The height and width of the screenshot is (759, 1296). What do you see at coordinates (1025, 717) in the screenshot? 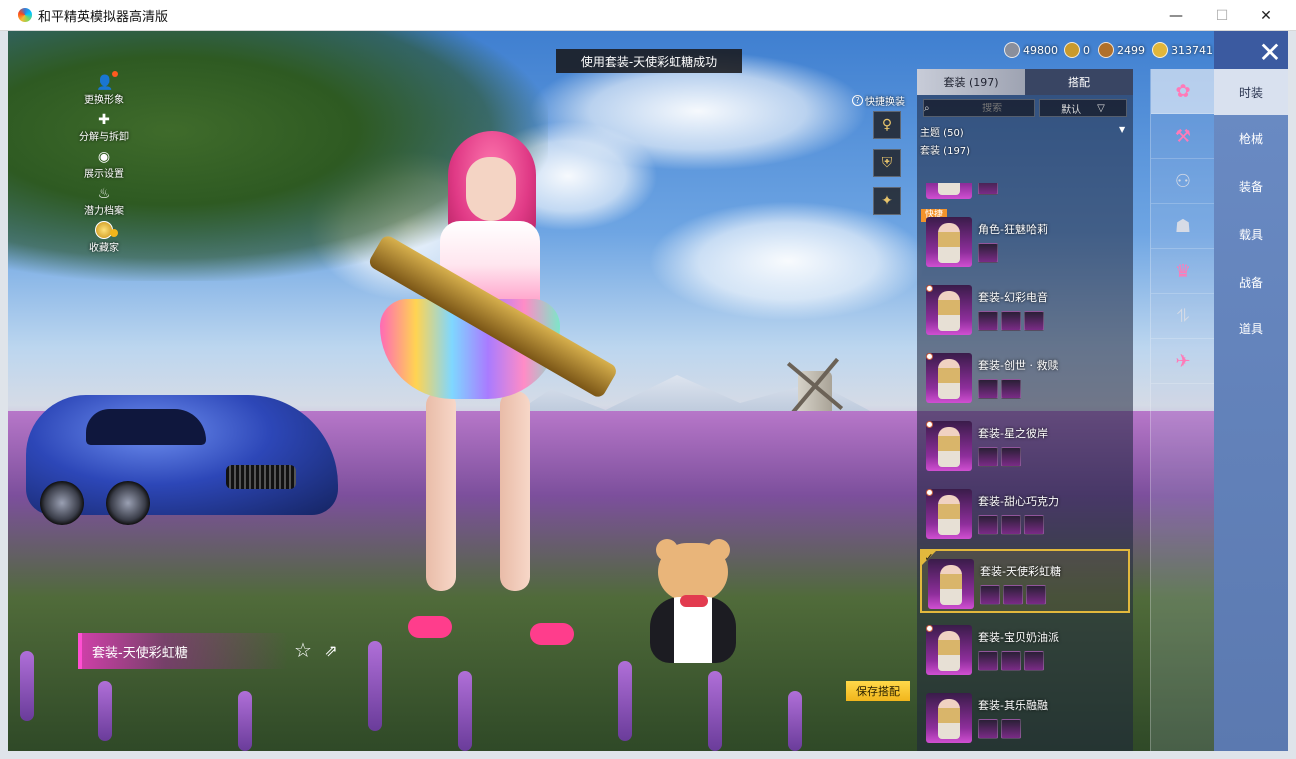
I see `list-item: 套装-其乐融融` at bounding box center [1025, 717].